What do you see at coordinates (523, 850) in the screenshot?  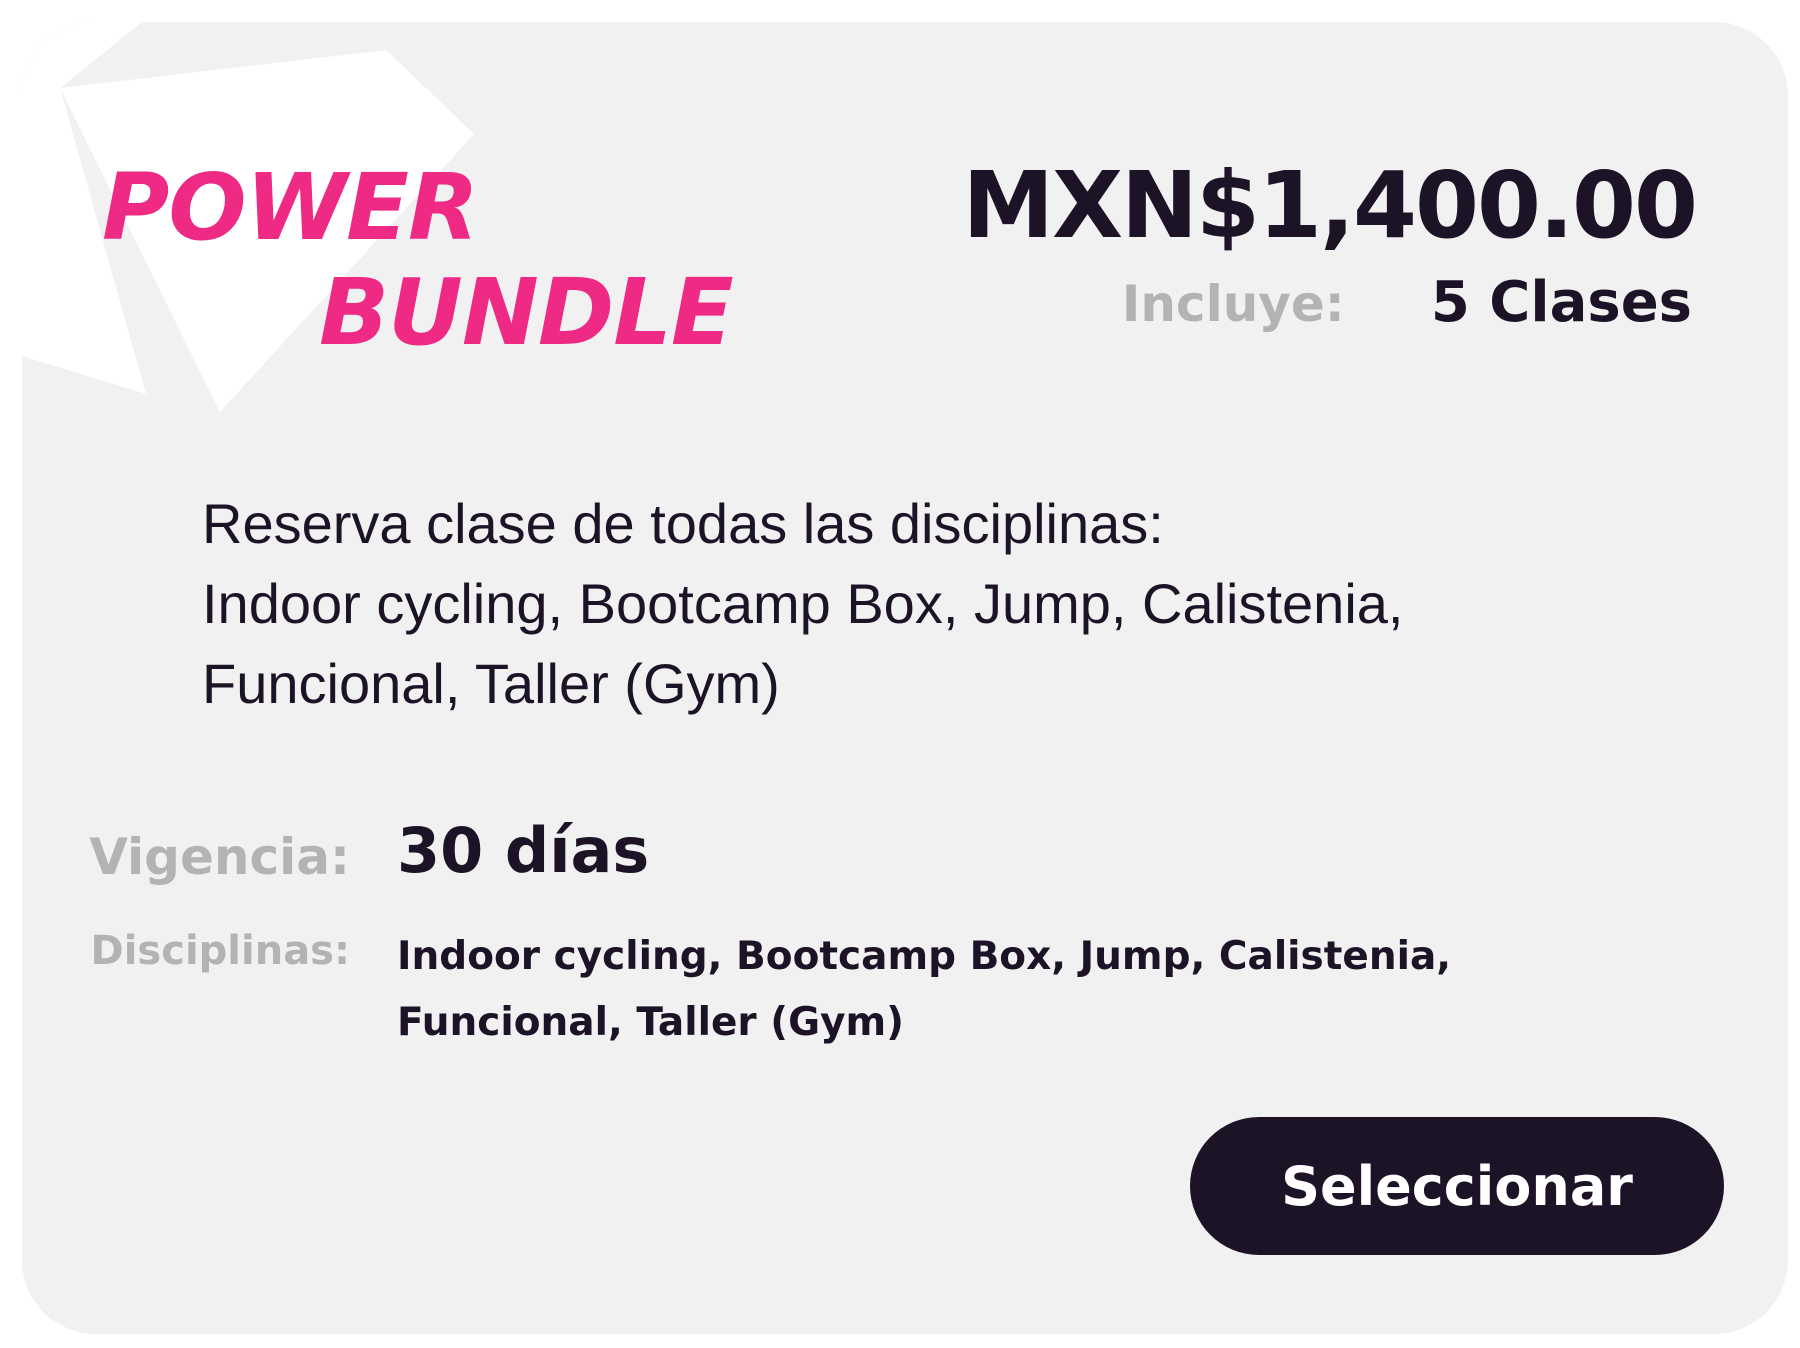 I see `validity-value: 30 días` at bounding box center [523, 850].